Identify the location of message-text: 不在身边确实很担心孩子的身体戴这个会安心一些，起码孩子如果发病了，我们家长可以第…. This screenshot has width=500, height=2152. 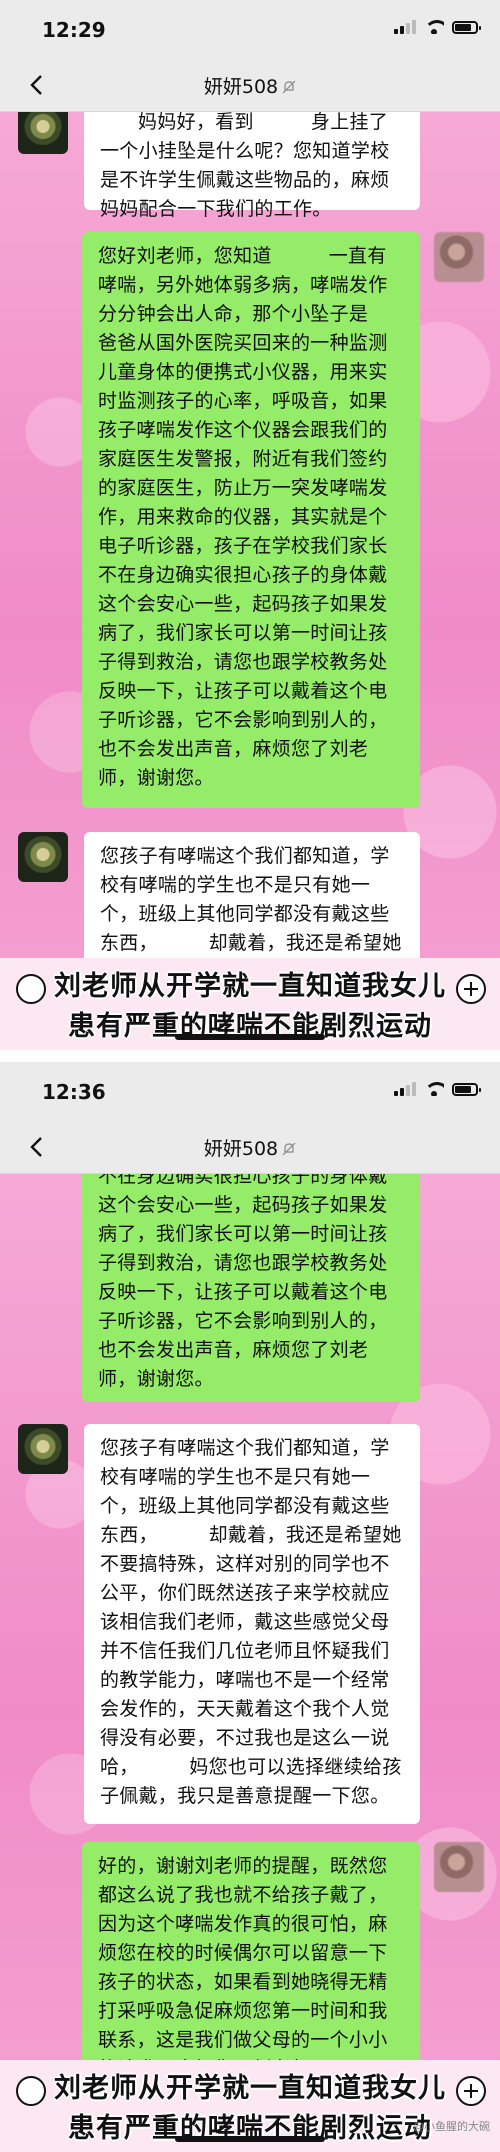
(243, 1282).